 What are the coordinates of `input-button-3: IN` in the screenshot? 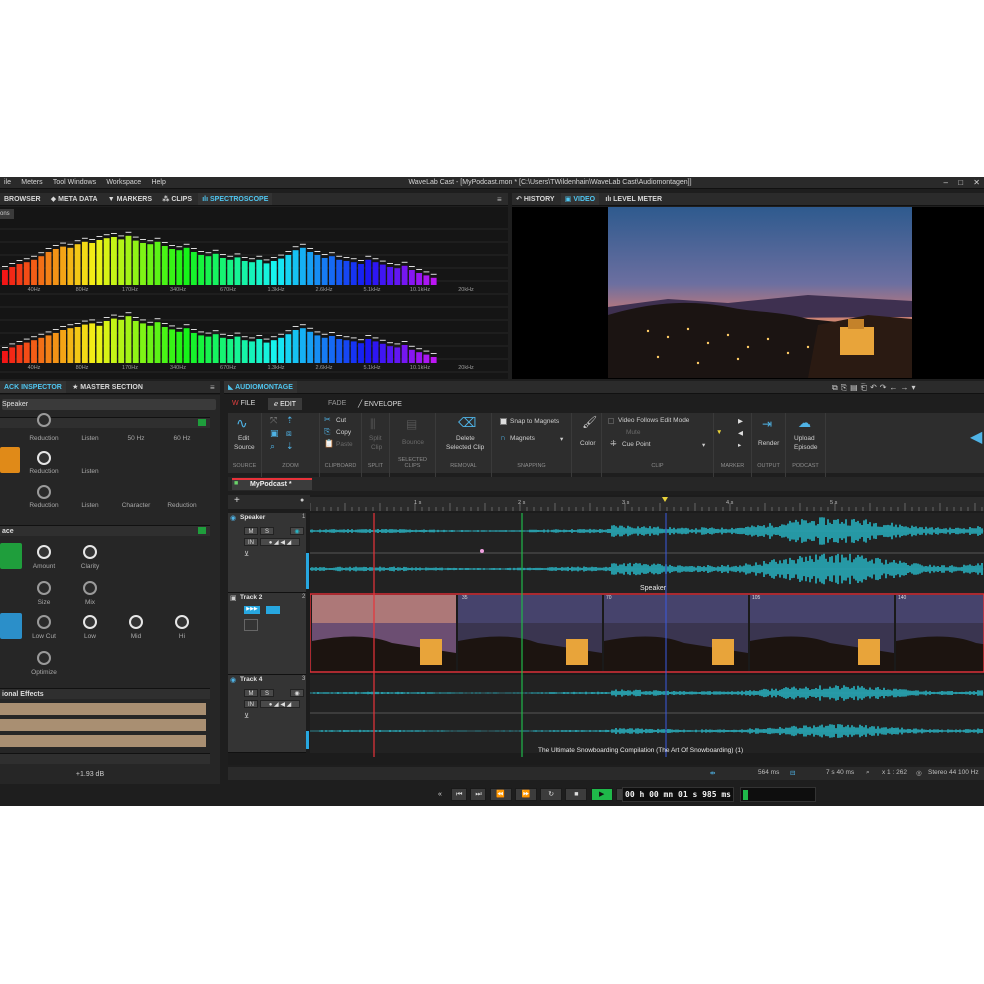 It's located at (251, 704).